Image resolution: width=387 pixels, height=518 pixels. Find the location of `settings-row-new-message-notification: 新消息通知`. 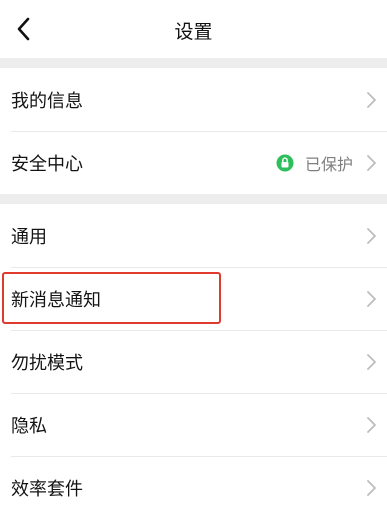

settings-row-new-message-notification: 新消息通知 is located at coordinates (193, 298).